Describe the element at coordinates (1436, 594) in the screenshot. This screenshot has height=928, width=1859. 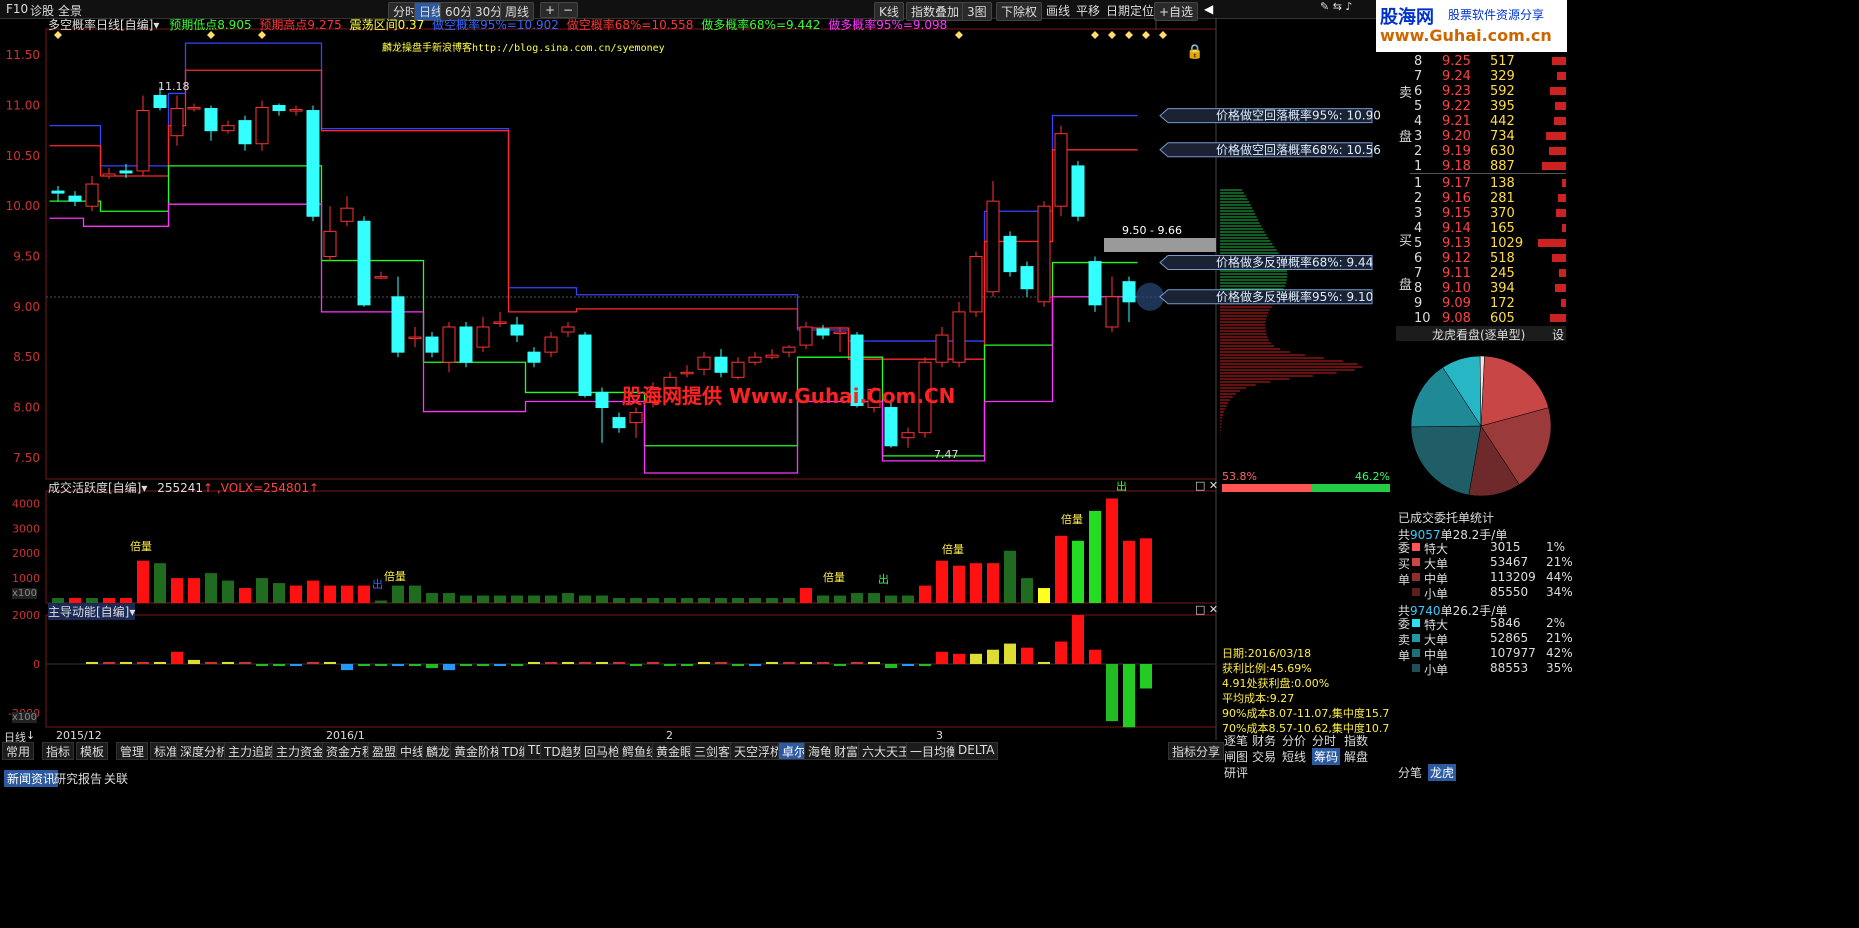
I see `stat-name: 小单` at that location.